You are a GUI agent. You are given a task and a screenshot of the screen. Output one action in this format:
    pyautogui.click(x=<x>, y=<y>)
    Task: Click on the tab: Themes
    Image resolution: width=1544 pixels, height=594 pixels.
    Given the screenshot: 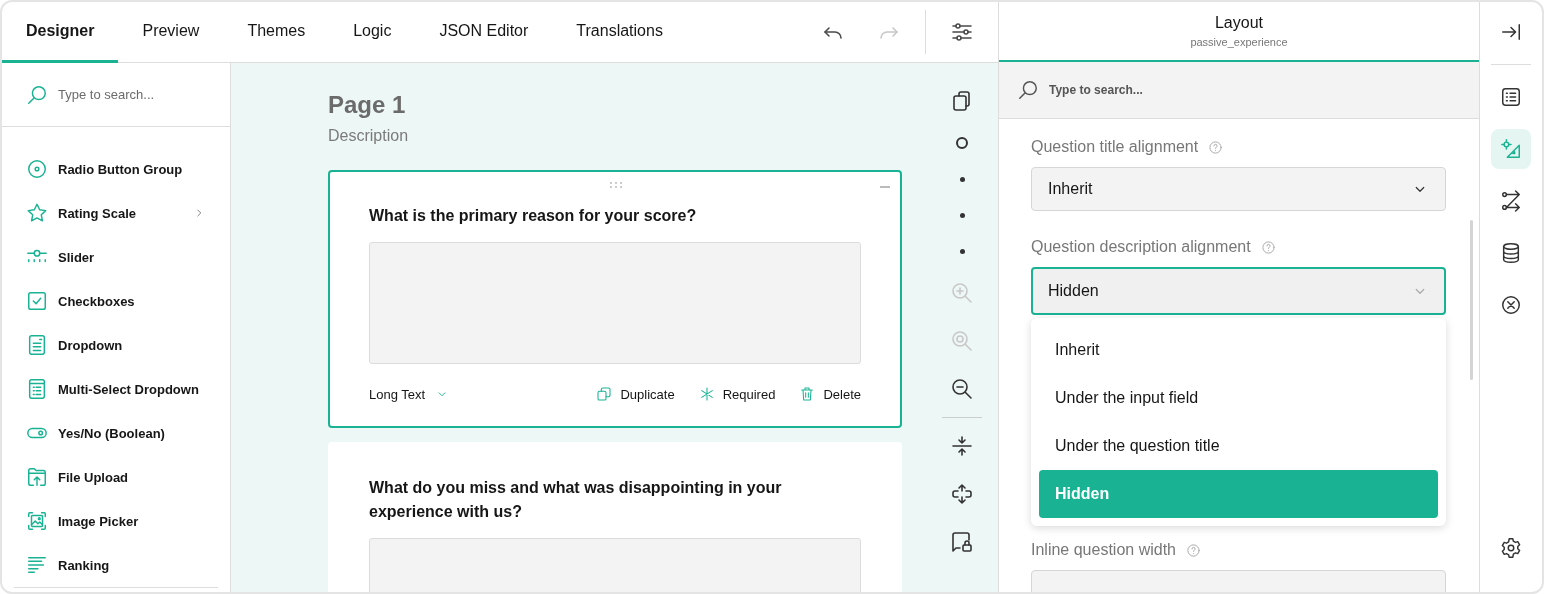 What is the action you would take?
    pyautogui.click(x=276, y=32)
    